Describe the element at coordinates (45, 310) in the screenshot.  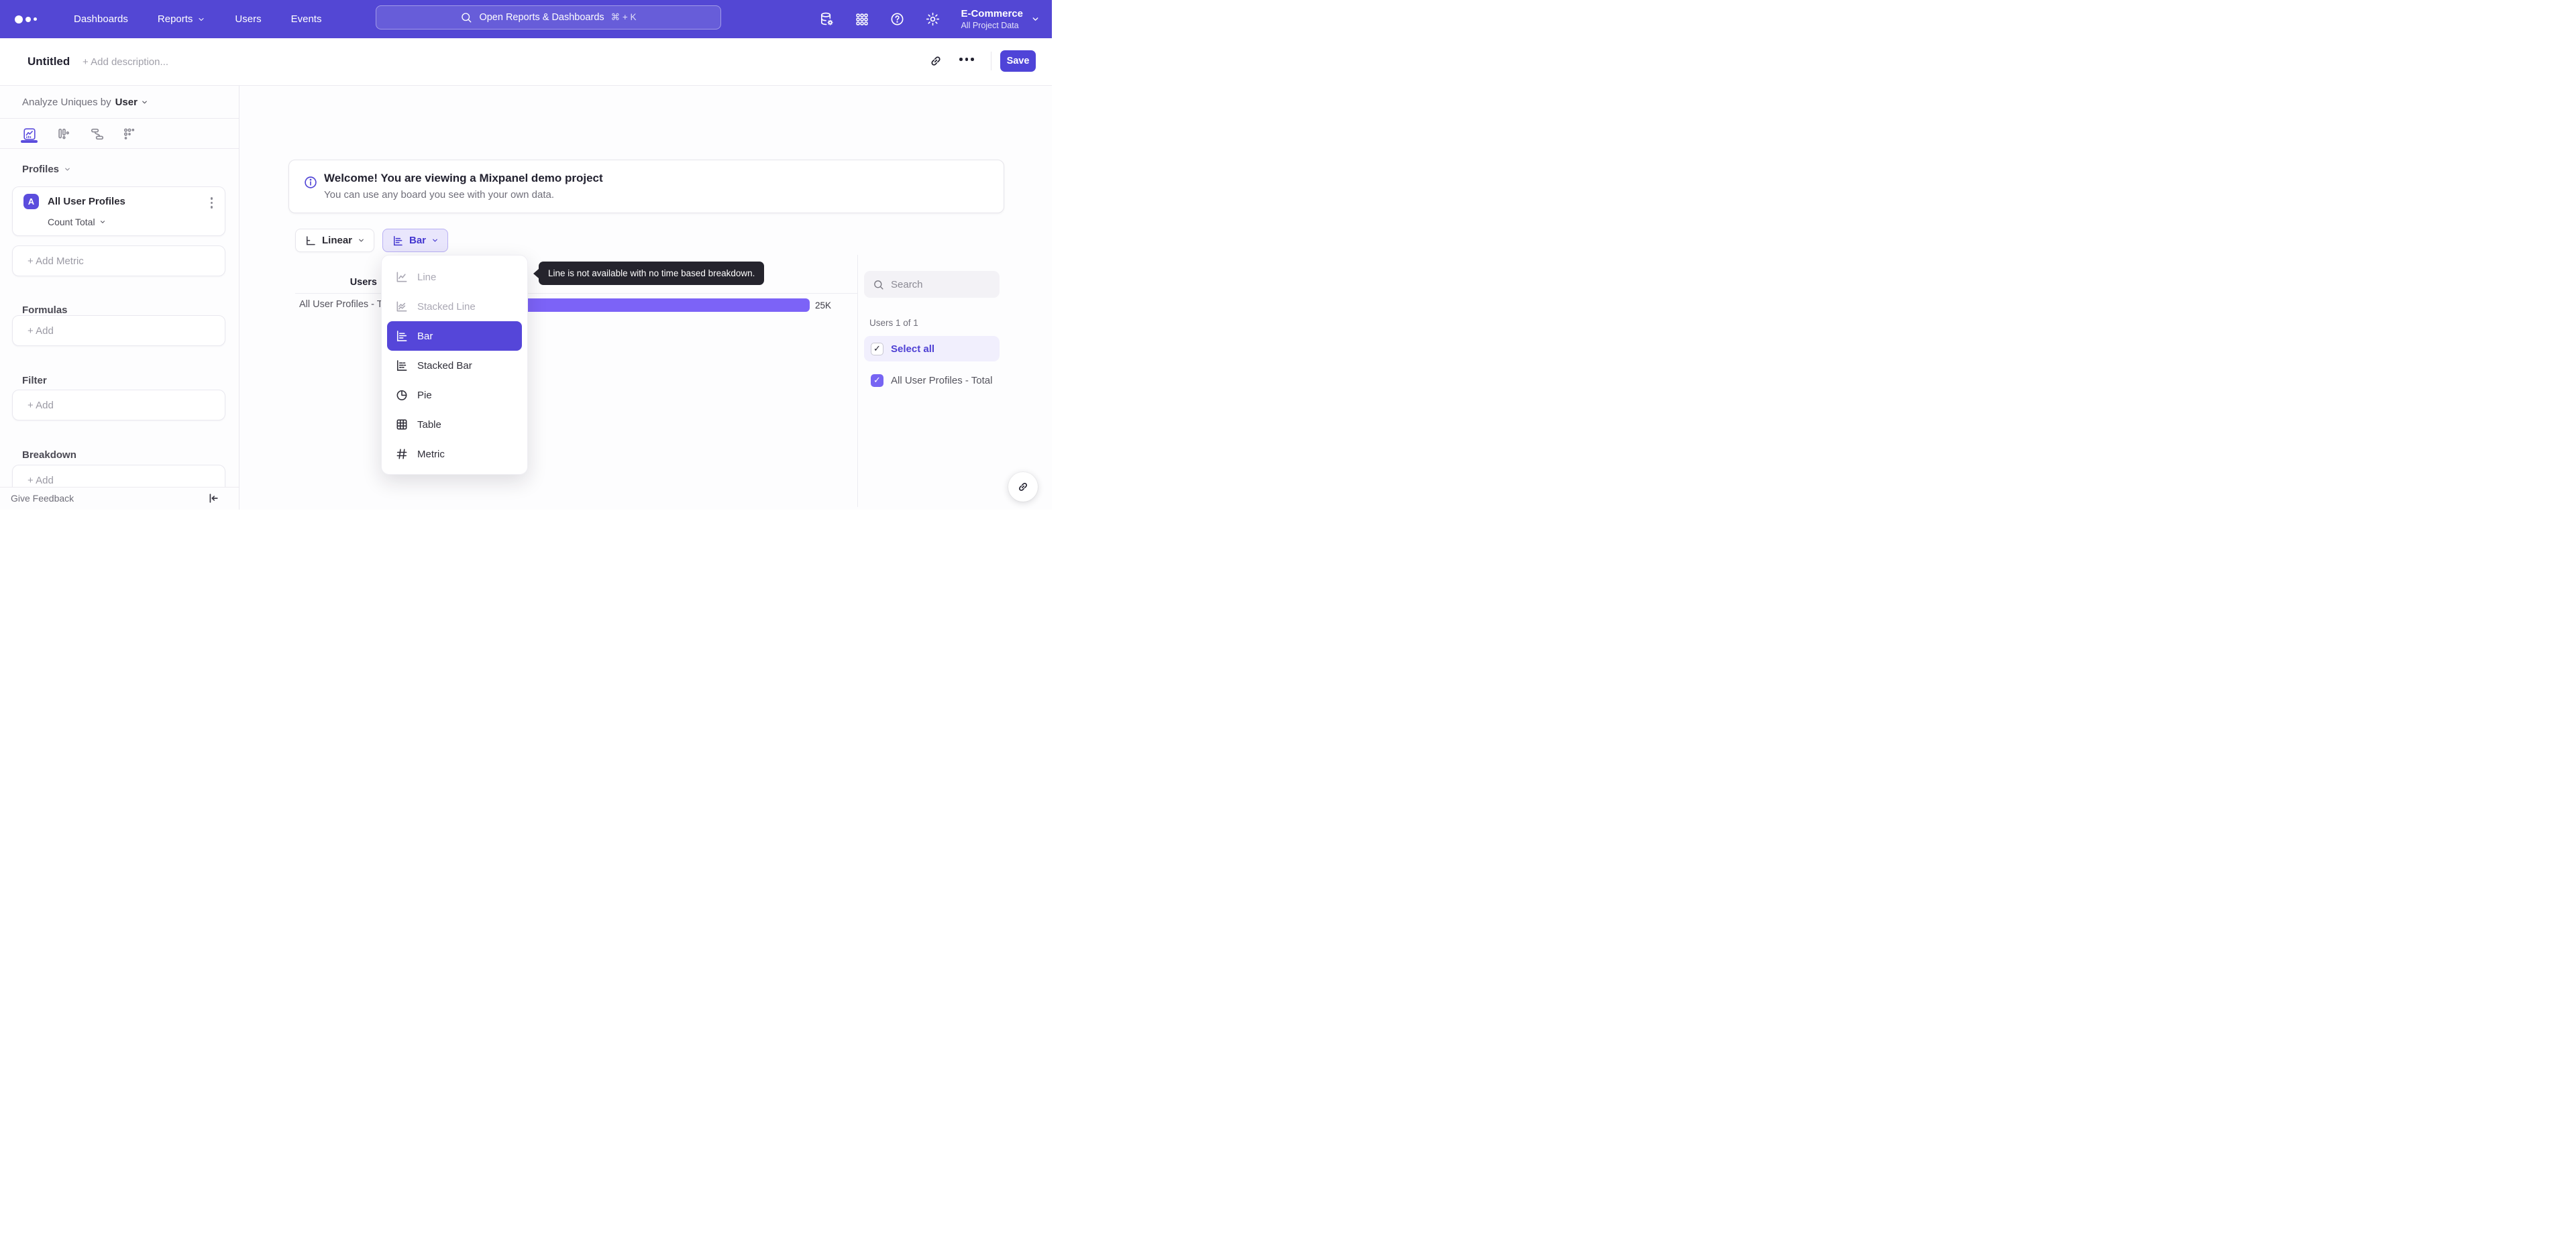
I see `formulas-section-heading: Formulas` at that location.